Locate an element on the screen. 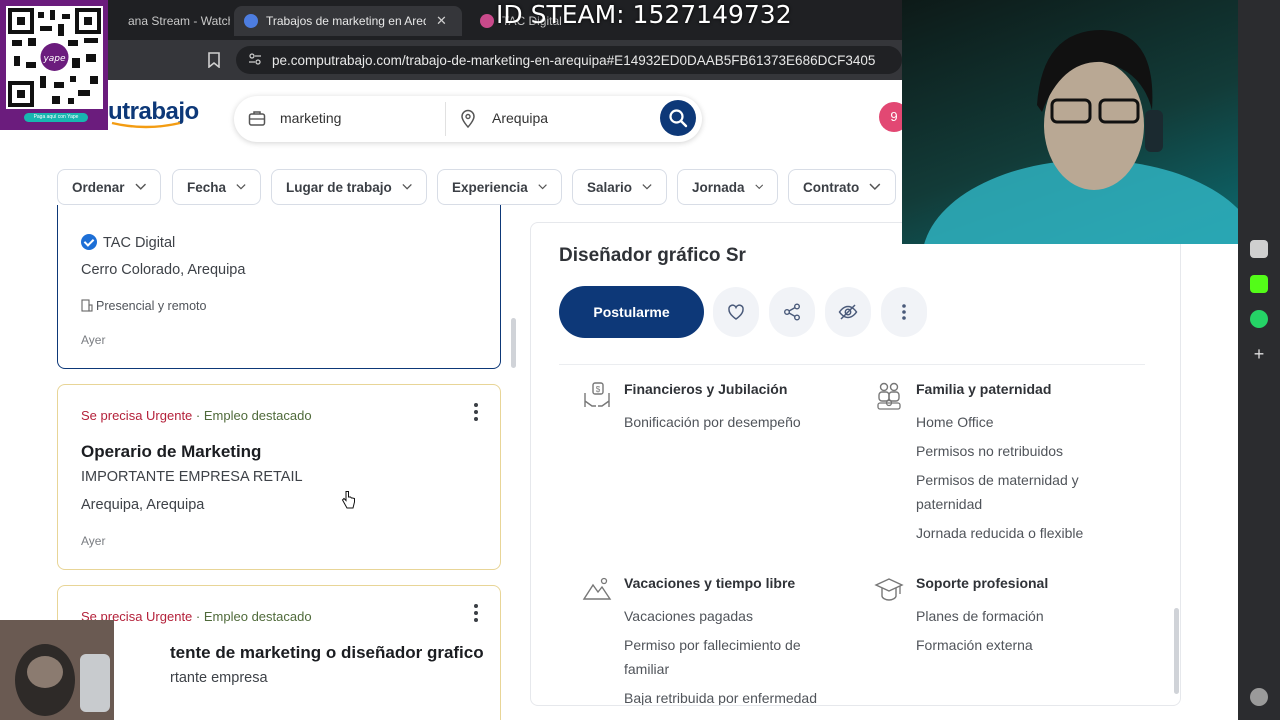  filter-salario: Salario is located at coordinates (619, 187).